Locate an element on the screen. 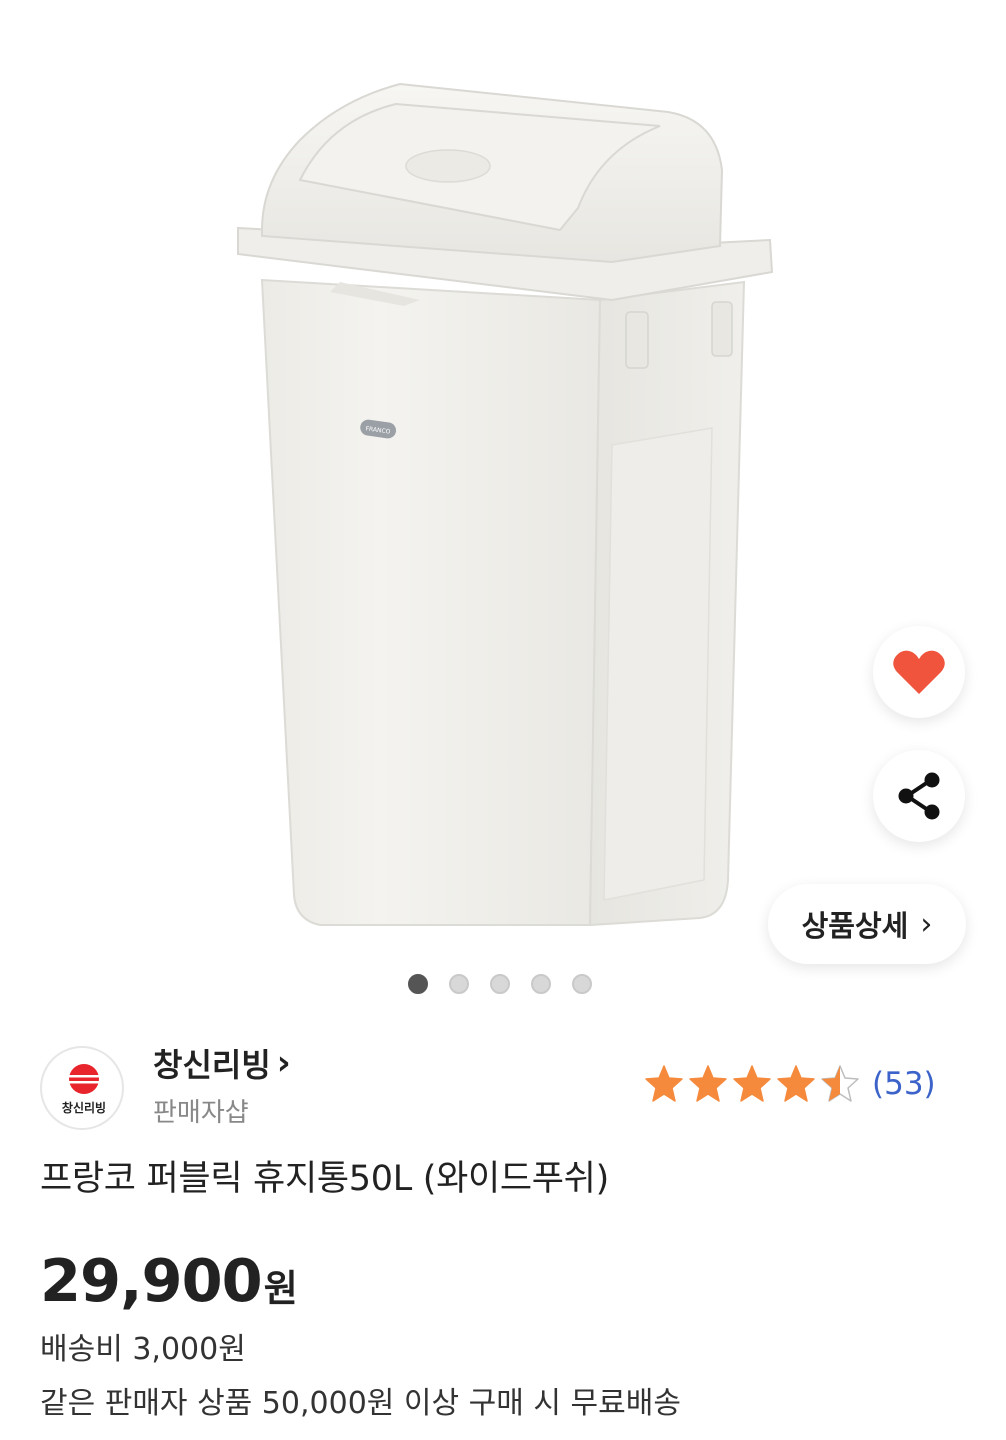 The height and width of the screenshot is (1440, 1006). seller-logo: 창신리빙 is located at coordinates (82, 1088).